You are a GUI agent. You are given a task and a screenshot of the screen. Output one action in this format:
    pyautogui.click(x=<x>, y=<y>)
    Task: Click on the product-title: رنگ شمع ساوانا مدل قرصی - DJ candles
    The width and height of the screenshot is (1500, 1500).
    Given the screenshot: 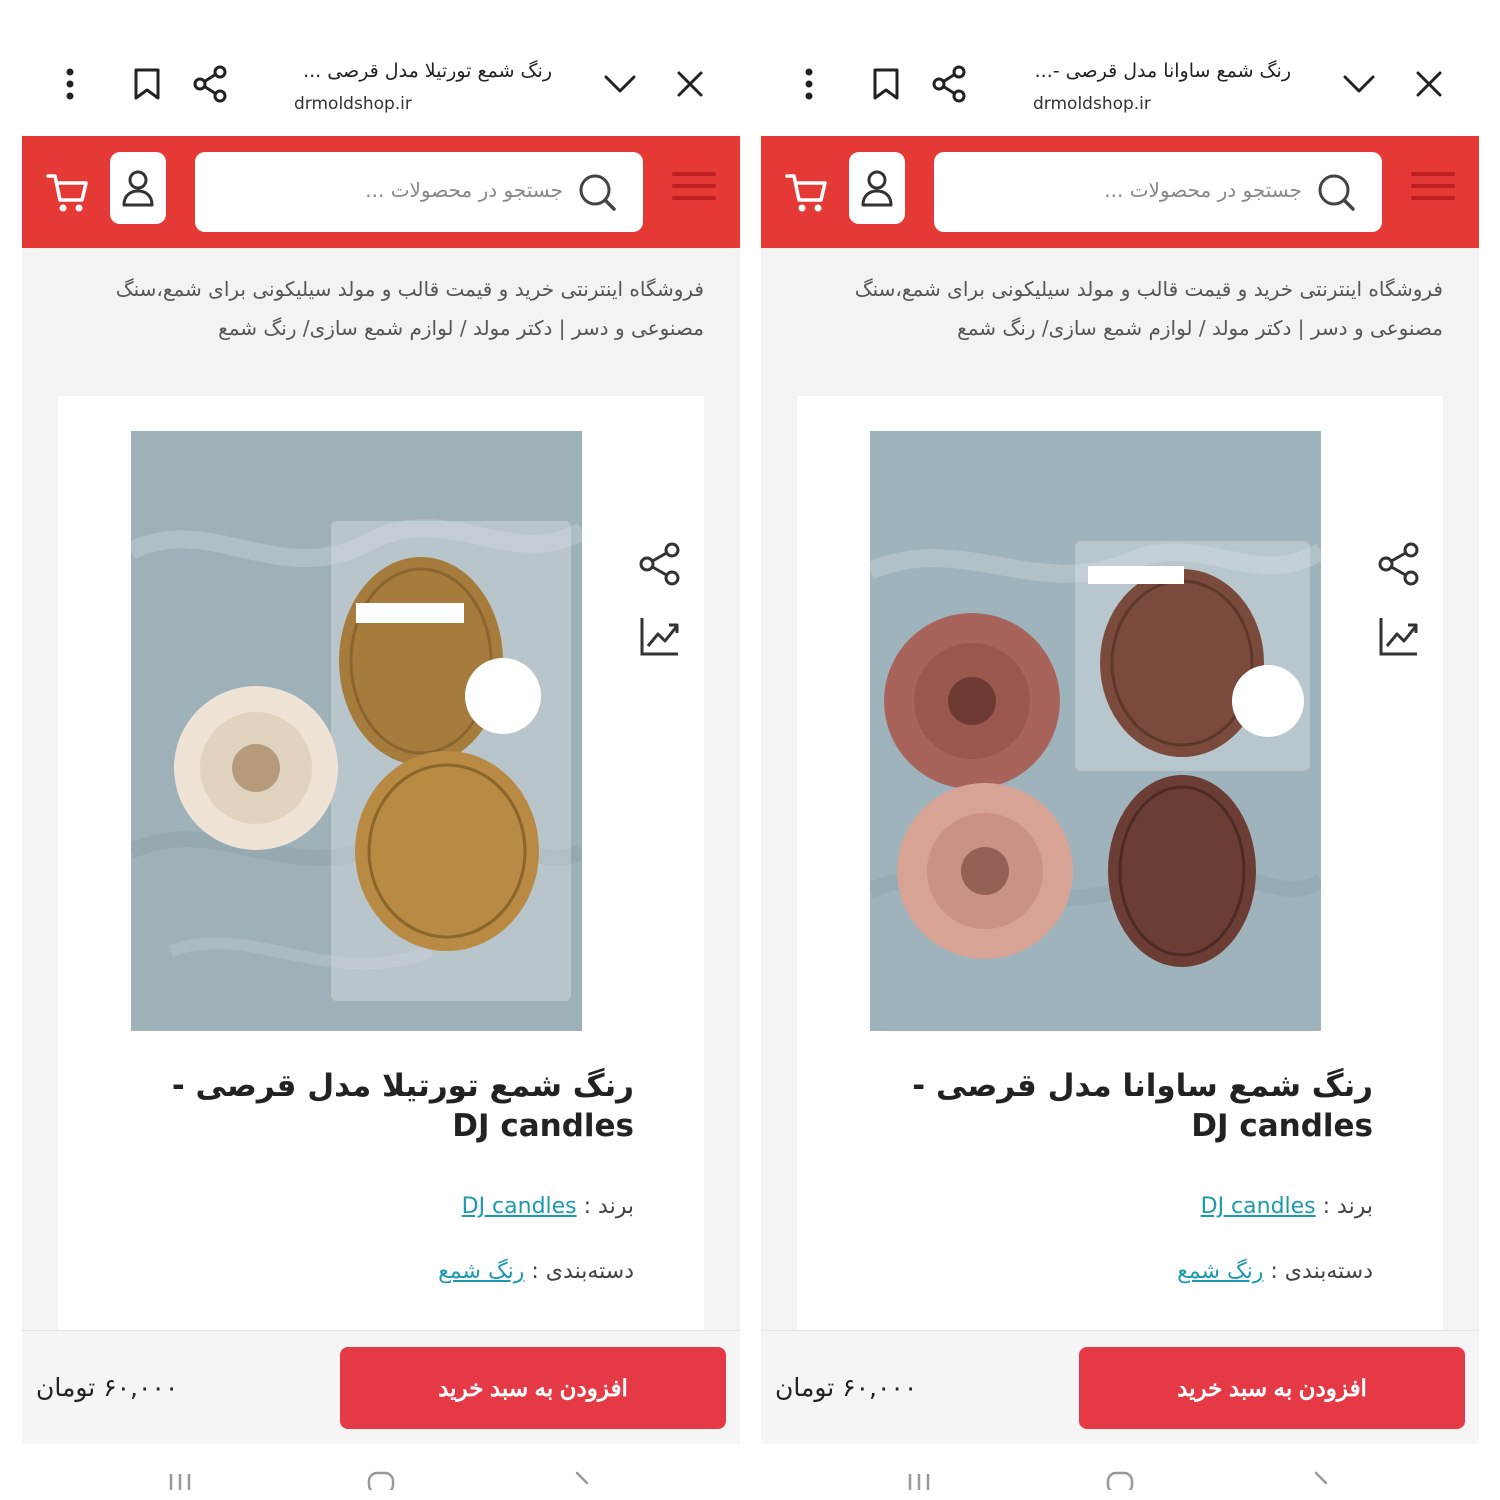 What is the action you would take?
    pyautogui.click(x=1142, y=1106)
    